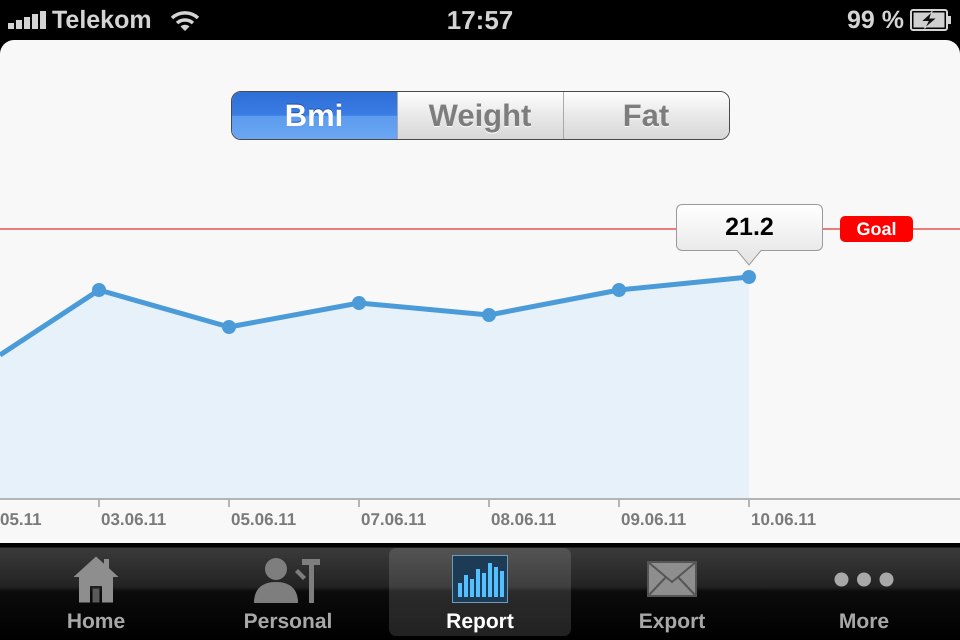 The height and width of the screenshot is (640, 960). Describe the element at coordinates (102, 20) in the screenshot. I see `carrier-name: Telekom` at that location.